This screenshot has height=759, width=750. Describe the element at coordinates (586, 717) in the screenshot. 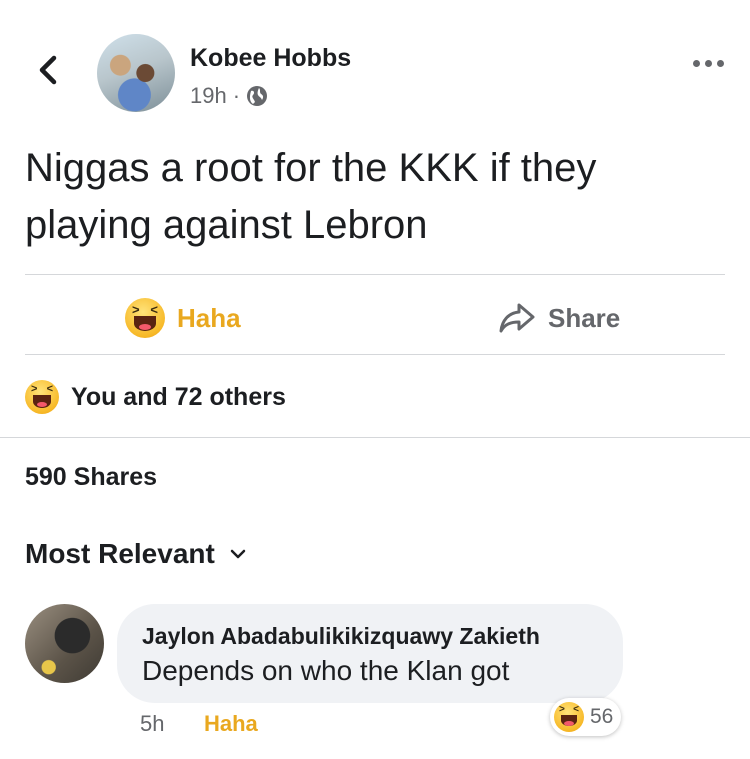

I see `comment-reaction-count-badge: > < 56` at that location.